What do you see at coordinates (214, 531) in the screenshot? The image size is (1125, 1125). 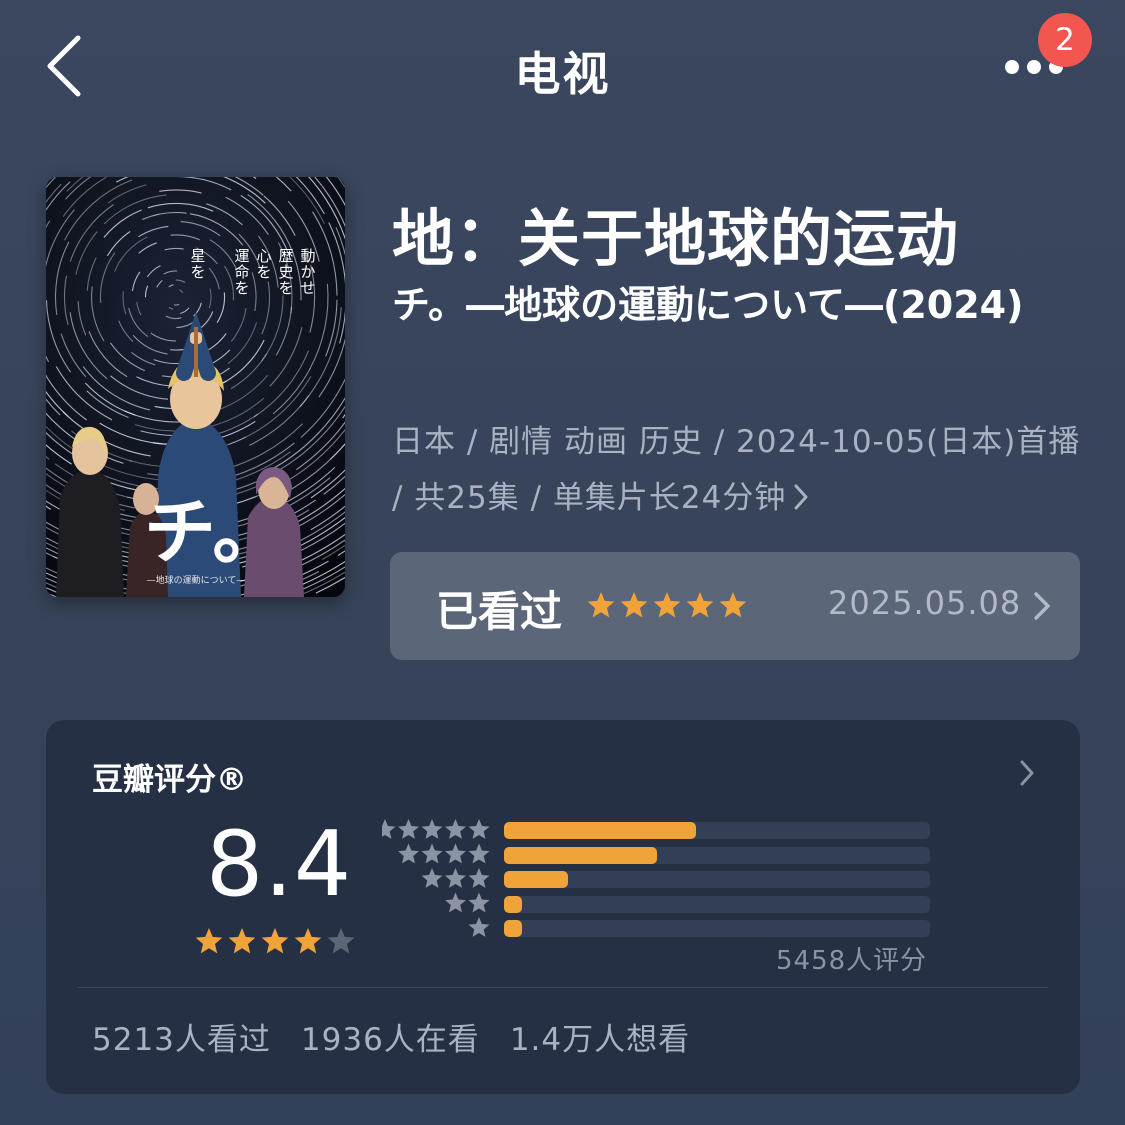 I see `poster-glyph: チ。` at bounding box center [214, 531].